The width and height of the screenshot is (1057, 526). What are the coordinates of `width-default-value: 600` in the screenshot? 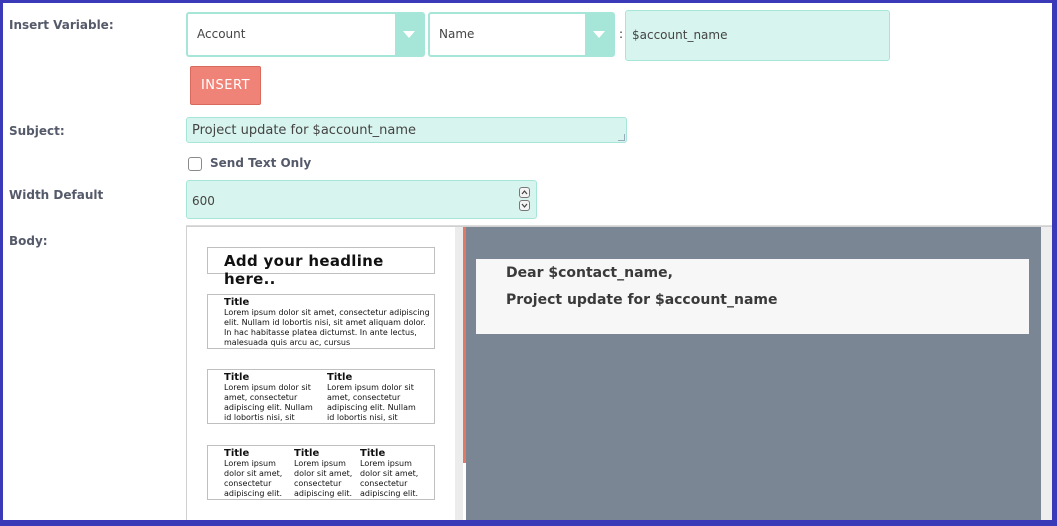 It's located at (203, 201).